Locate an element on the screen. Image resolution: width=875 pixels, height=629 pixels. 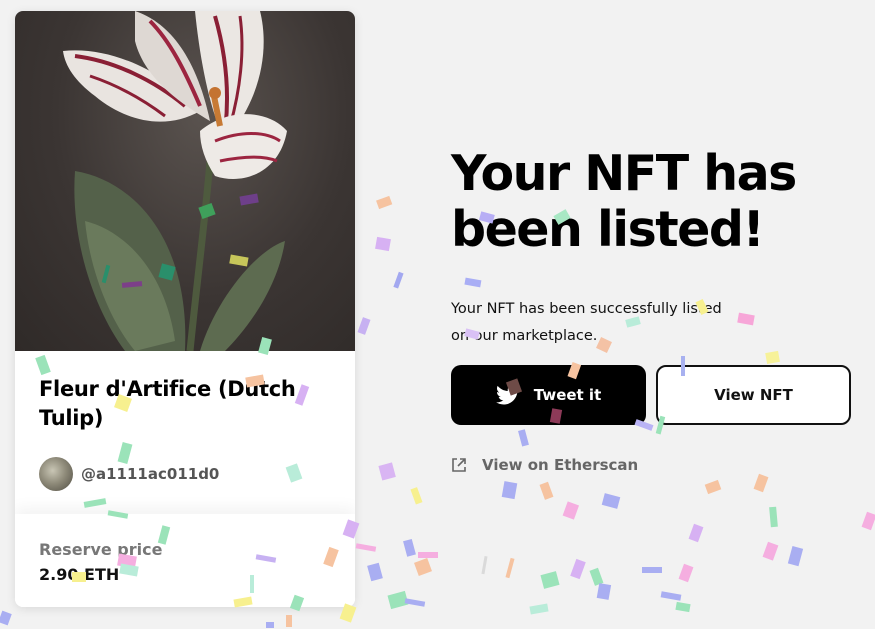
view-nft-button-label: View NFT is located at coordinates (753, 395).